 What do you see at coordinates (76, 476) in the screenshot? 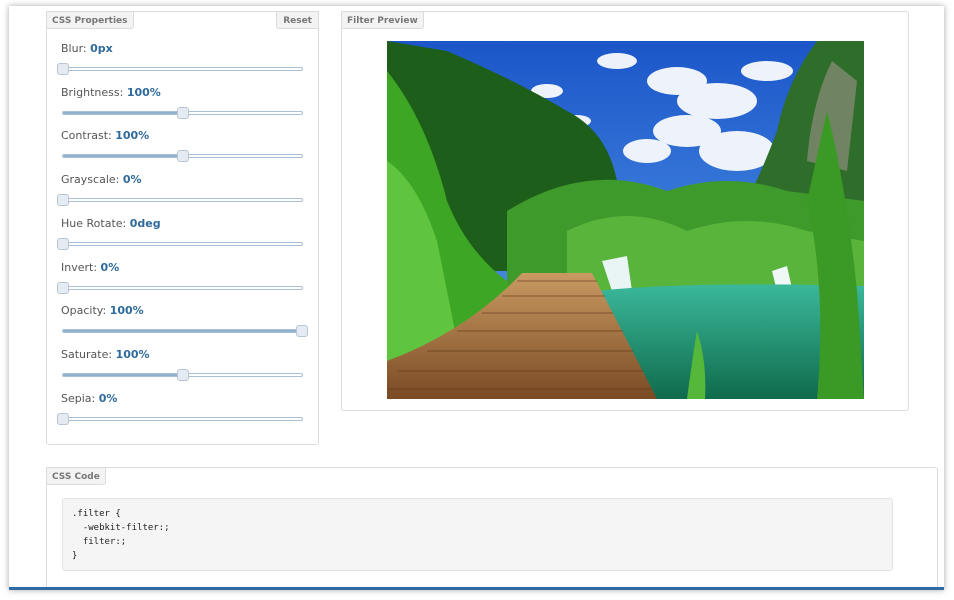
I see `css-code-title: CSS Code` at bounding box center [76, 476].